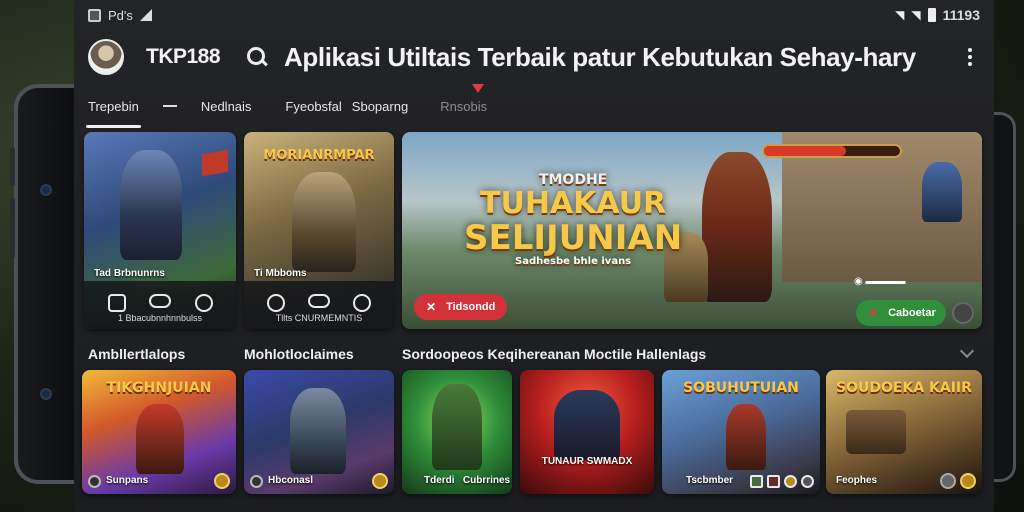  Describe the element at coordinates (380, 106) in the screenshot. I see `tab-sboparng: Sboparng` at that location.